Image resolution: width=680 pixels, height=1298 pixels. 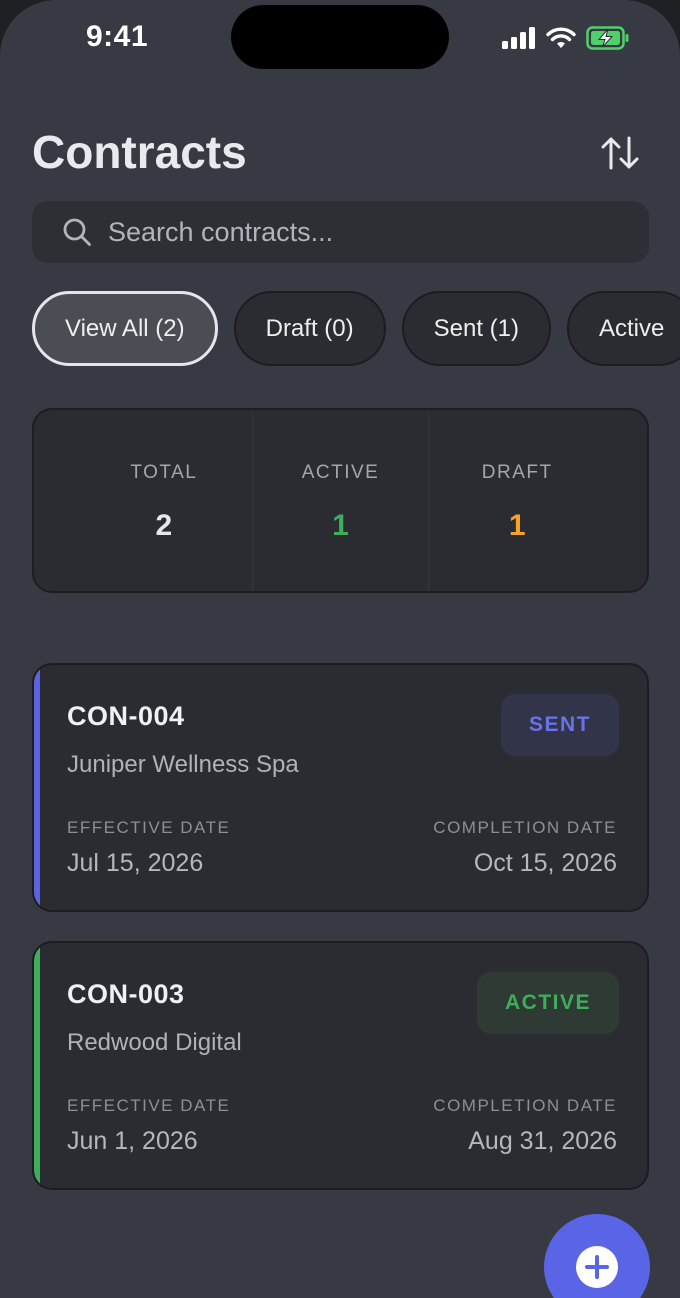 What do you see at coordinates (164, 500) in the screenshot?
I see `stat-total: TOTAL 2` at bounding box center [164, 500].